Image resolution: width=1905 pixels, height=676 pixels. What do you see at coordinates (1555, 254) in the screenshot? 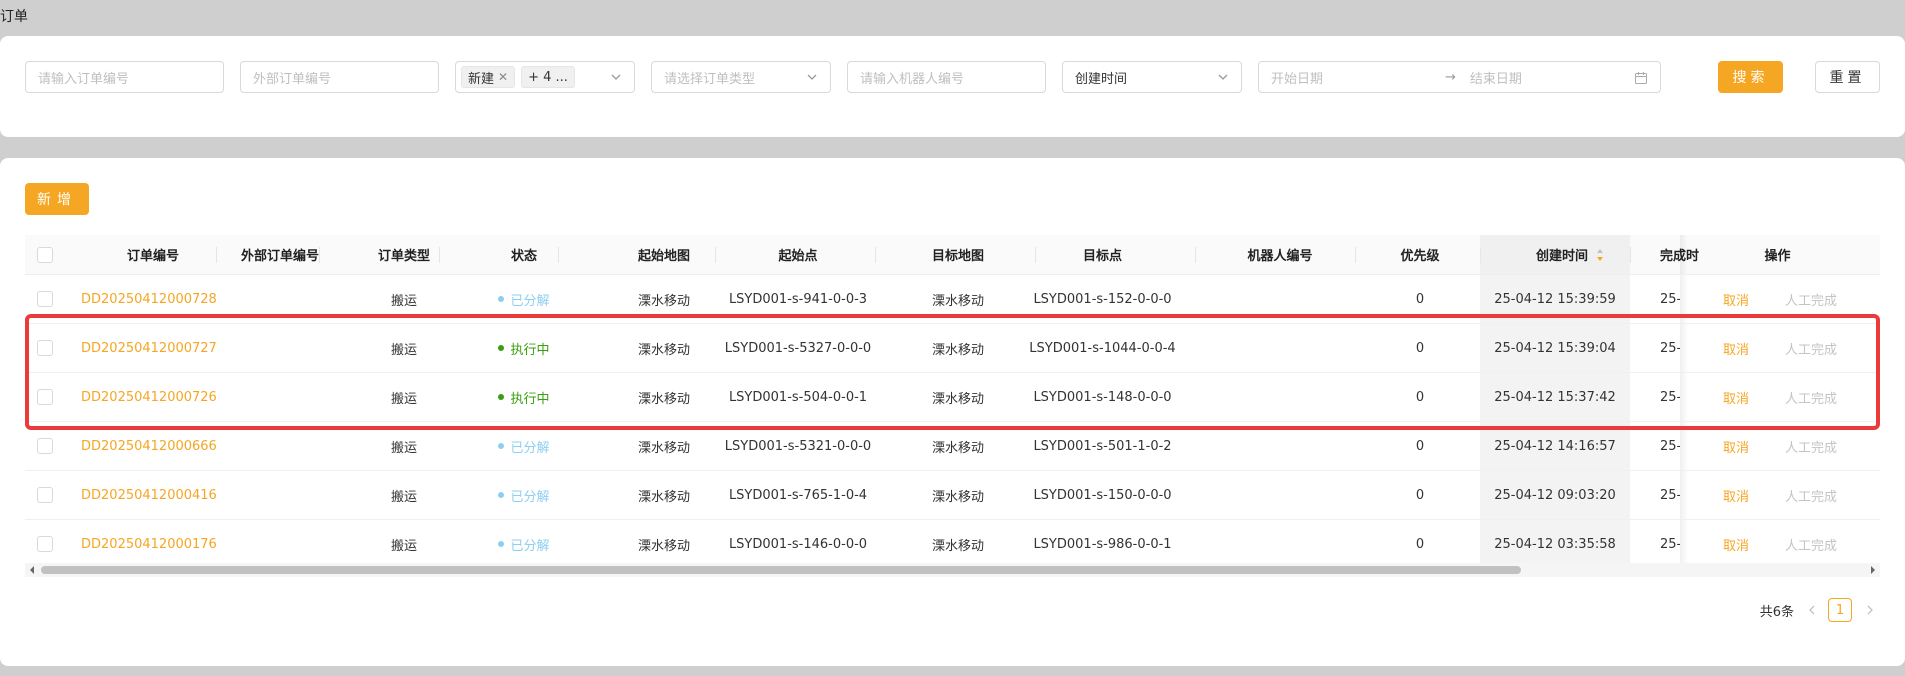
I see `column-header-created: 创建时间` at bounding box center [1555, 254].